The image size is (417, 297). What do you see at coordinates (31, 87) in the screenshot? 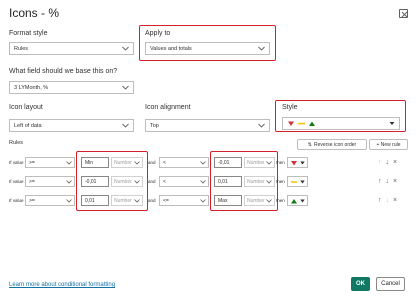
I see `field-value: 3 LYMonth, %` at bounding box center [31, 87].